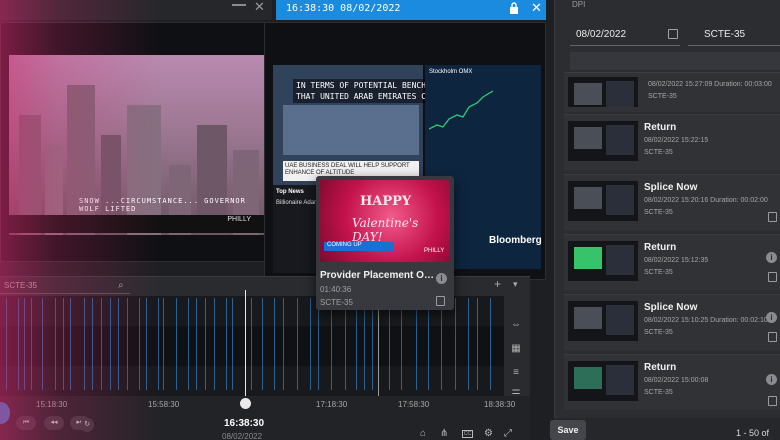 This screenshot has height=440, width=780. Describe the element at coordinates (239, 5) in the screenshot. I see `minimize-icon` at that location.